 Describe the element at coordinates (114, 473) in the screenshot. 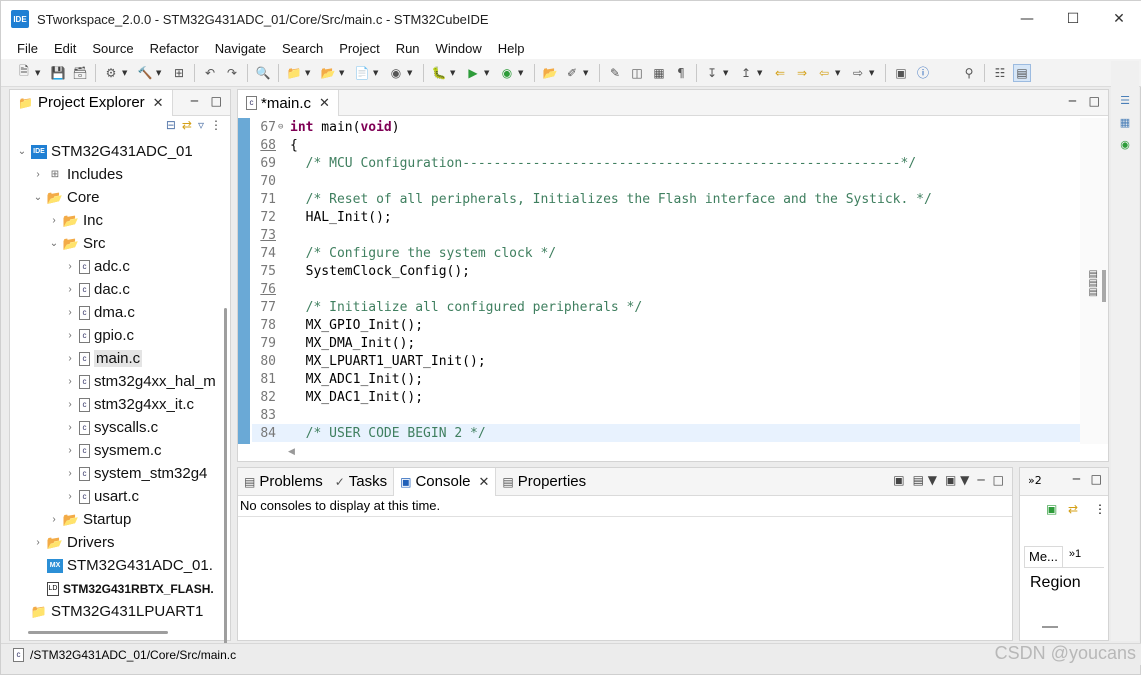

I see `tree-item: › c system_stm32g4` at that location.